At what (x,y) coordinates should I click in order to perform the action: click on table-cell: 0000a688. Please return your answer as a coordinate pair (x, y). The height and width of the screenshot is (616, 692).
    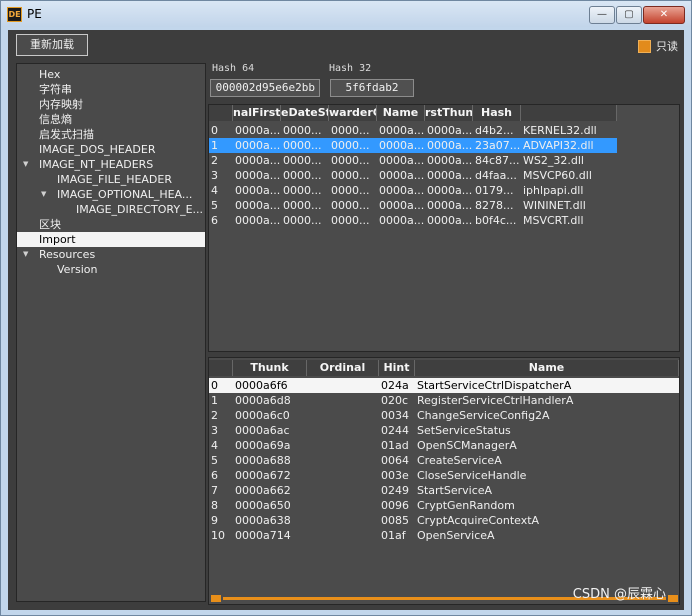
    Looking at the image, I should click on (270, 460).